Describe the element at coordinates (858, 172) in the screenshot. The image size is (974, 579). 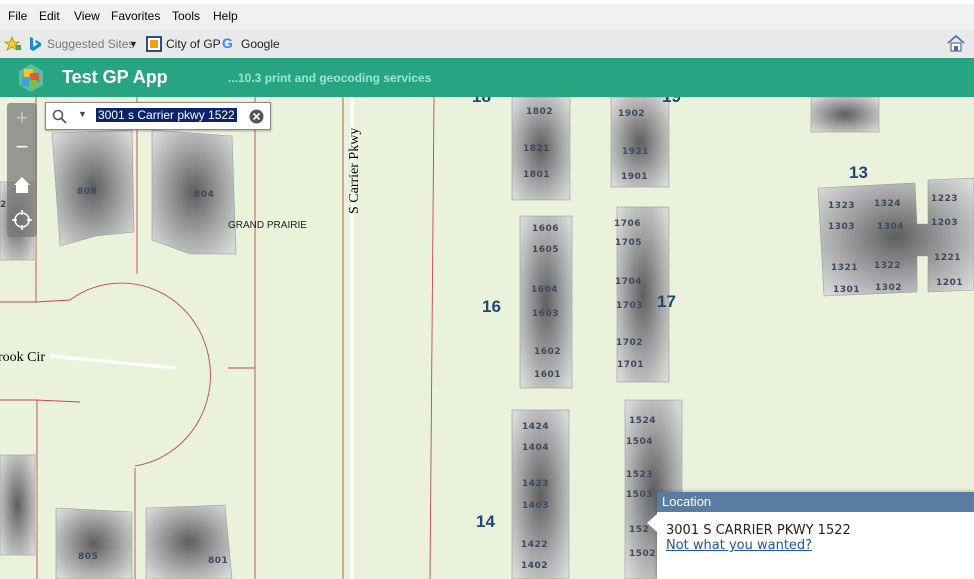
I see `lot-number: 13` at that location.